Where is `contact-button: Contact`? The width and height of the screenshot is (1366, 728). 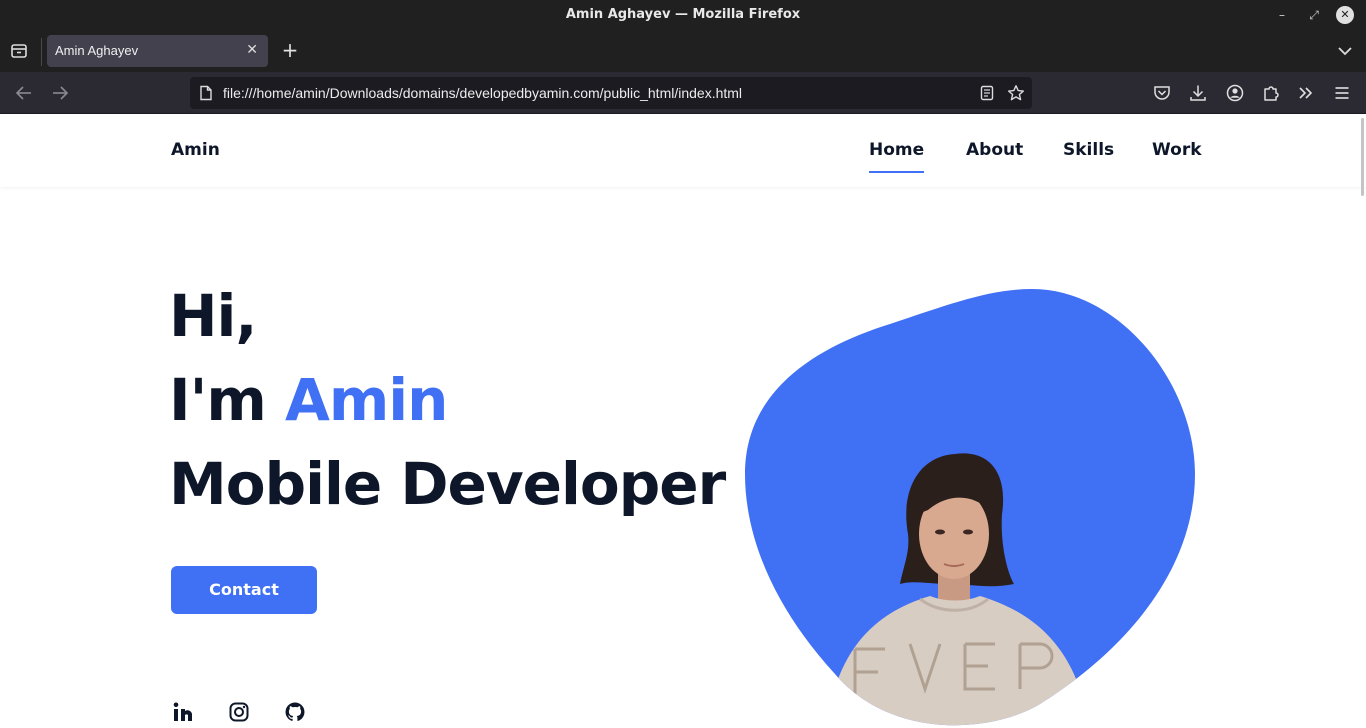
contact-button: Contact is located at coordinates (244, 590).